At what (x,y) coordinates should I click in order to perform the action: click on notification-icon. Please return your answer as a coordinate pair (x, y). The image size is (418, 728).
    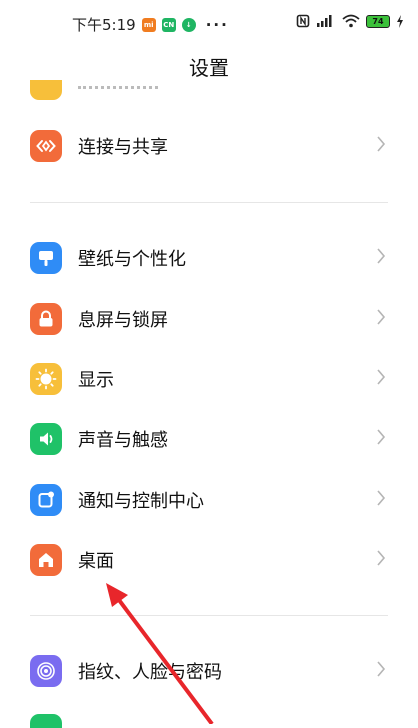
    Looking at the image, I should click on (46, 500).